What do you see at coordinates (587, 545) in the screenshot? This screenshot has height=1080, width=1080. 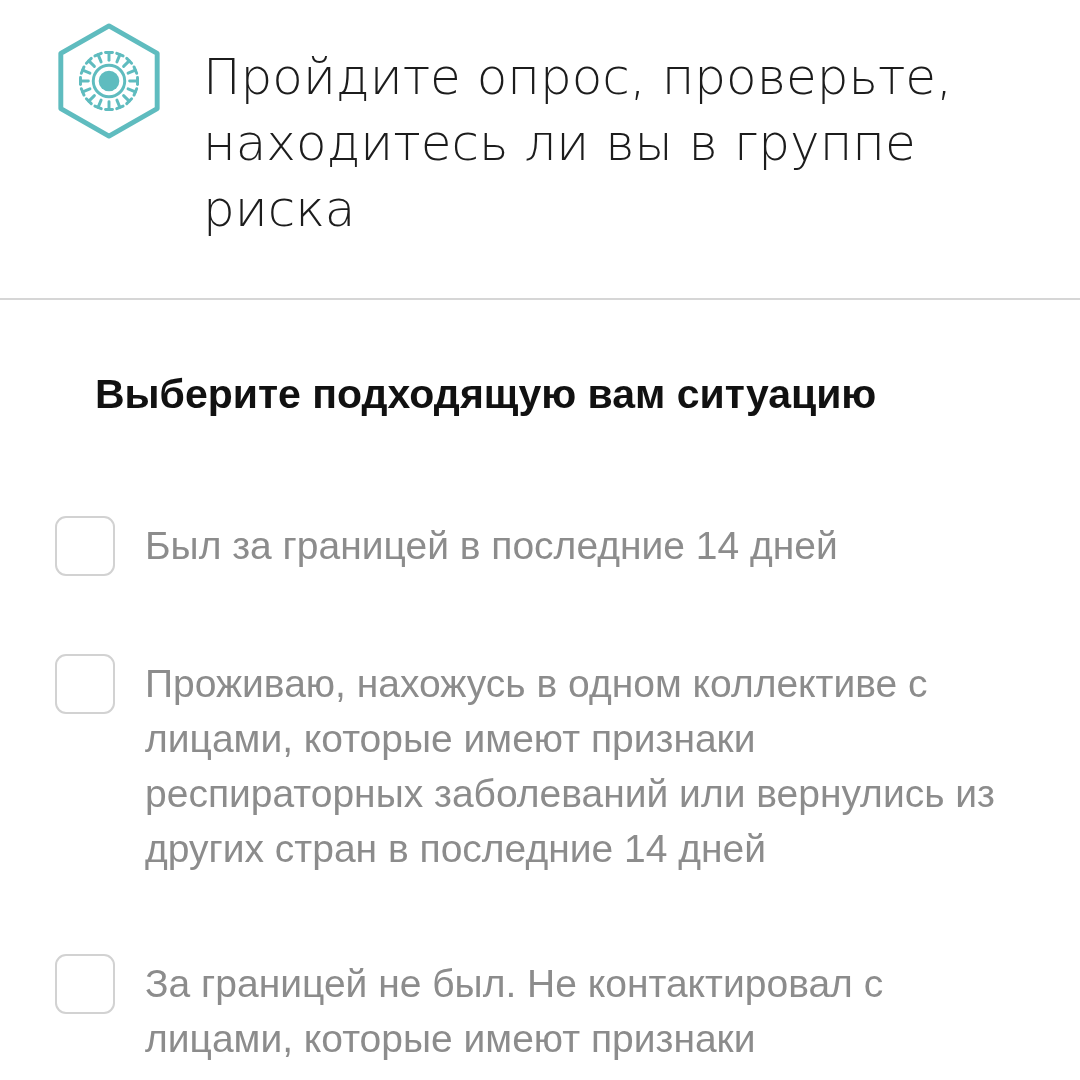 I see `option-label: Был за границей в последние 14 дней` at bounding box center [587, 545].